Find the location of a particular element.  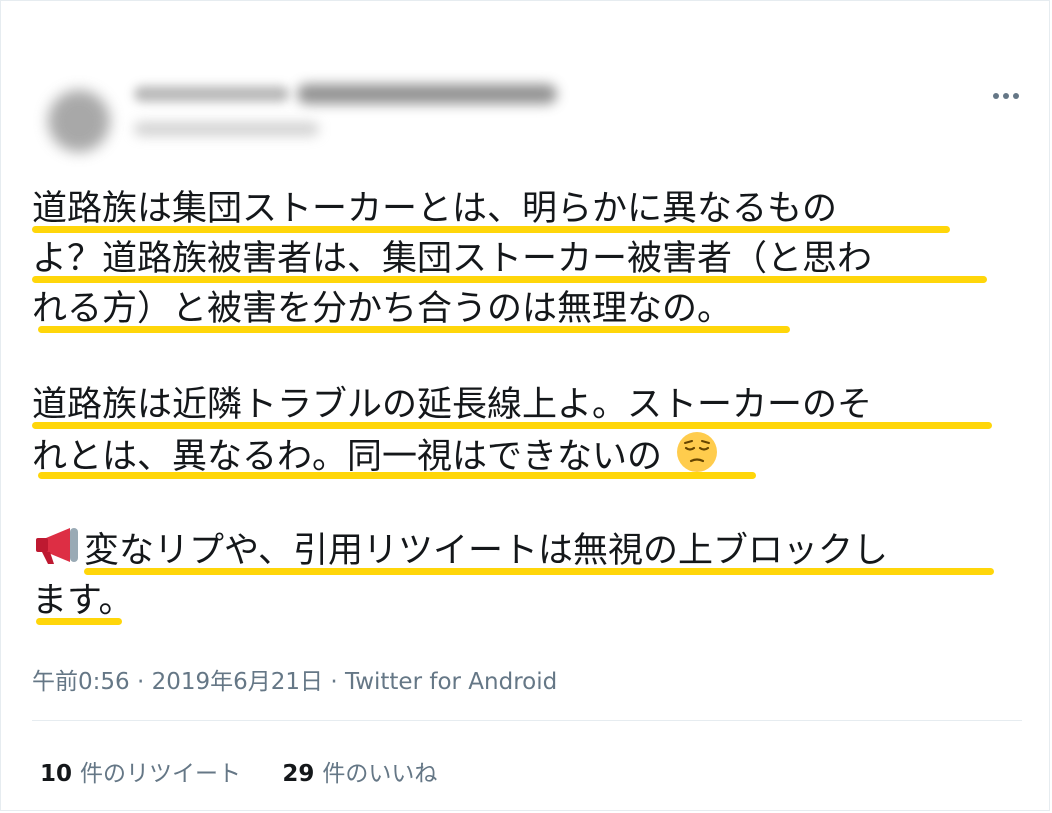

likes-label: 件のいいね is located at coordinates (380, 774).